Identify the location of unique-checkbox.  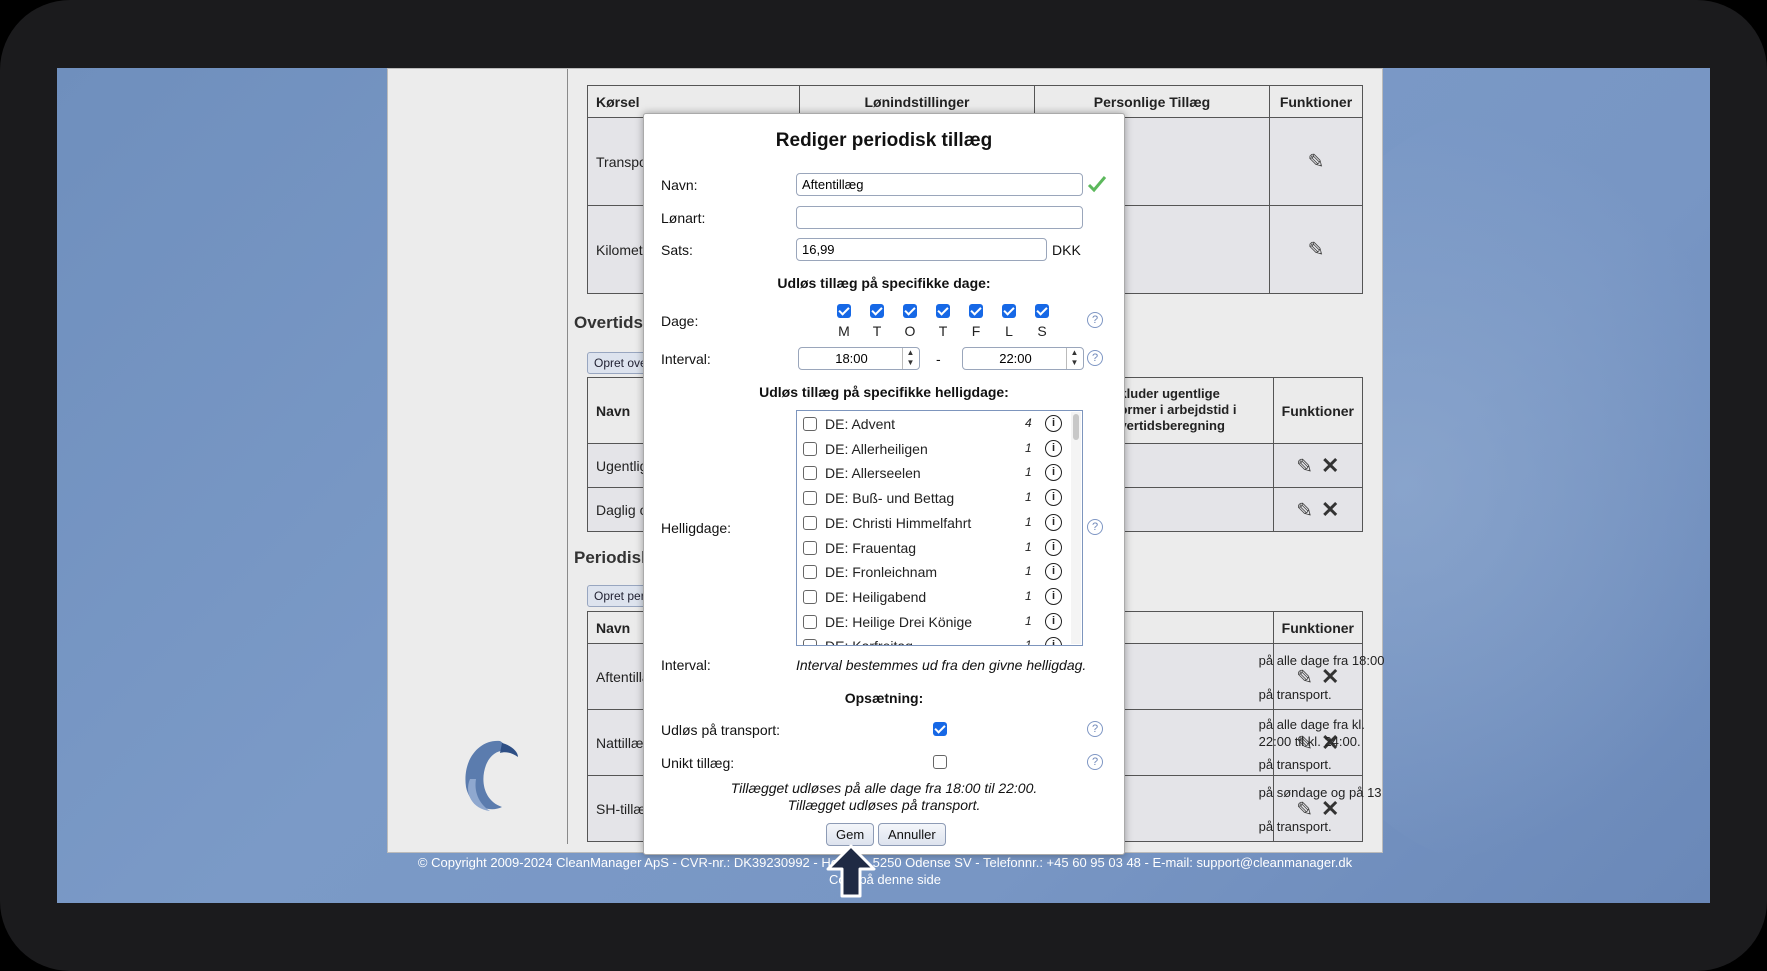
(940, 762).